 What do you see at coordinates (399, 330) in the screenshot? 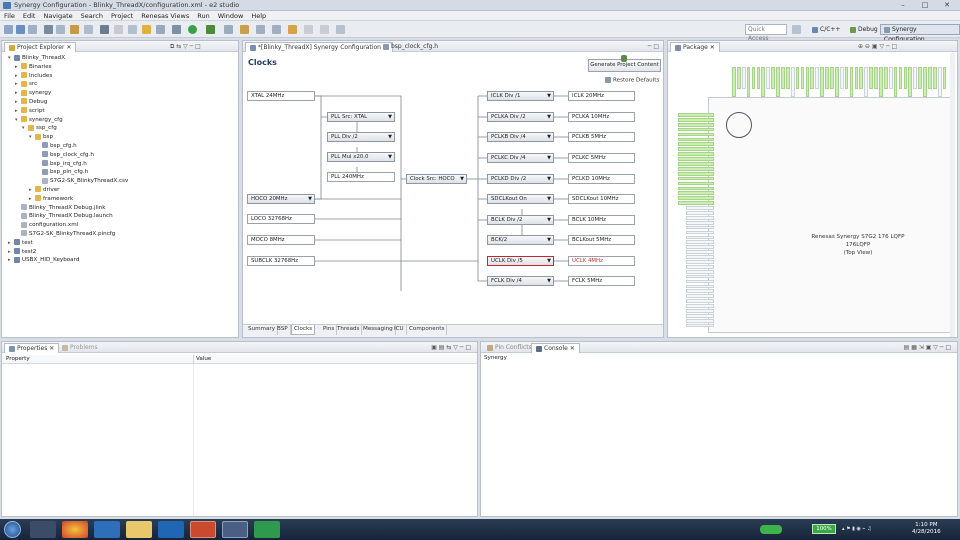
I see `config-tab: ICU` at bounding box center [399, 330].